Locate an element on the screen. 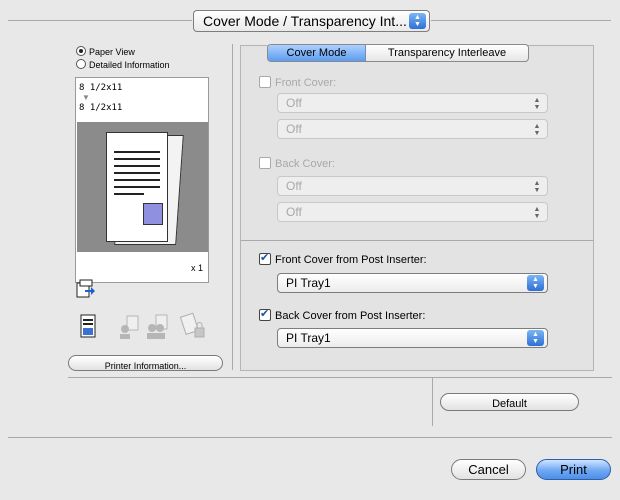  front-cover-type-select: Off ▲ ▼ is located at coordinates (412, 129).